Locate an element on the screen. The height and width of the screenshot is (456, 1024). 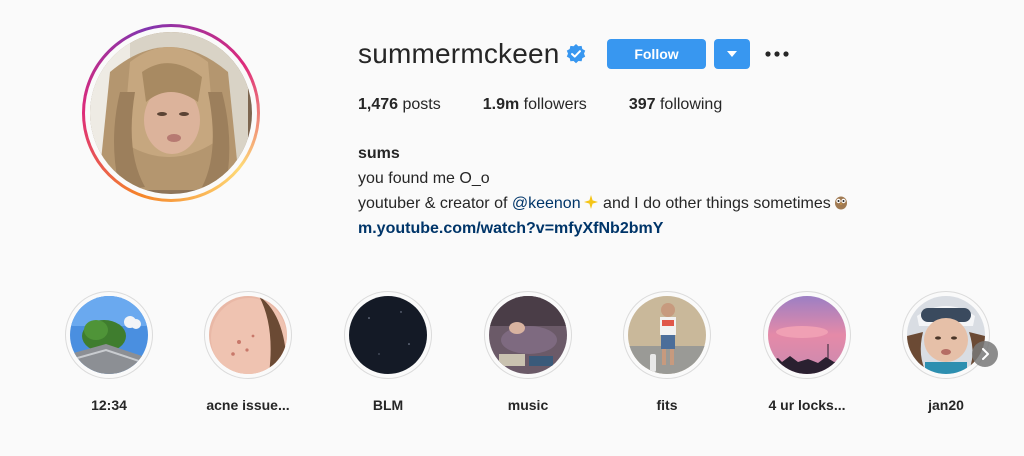
ellipsis-icon is located at coordinates (777, 54).